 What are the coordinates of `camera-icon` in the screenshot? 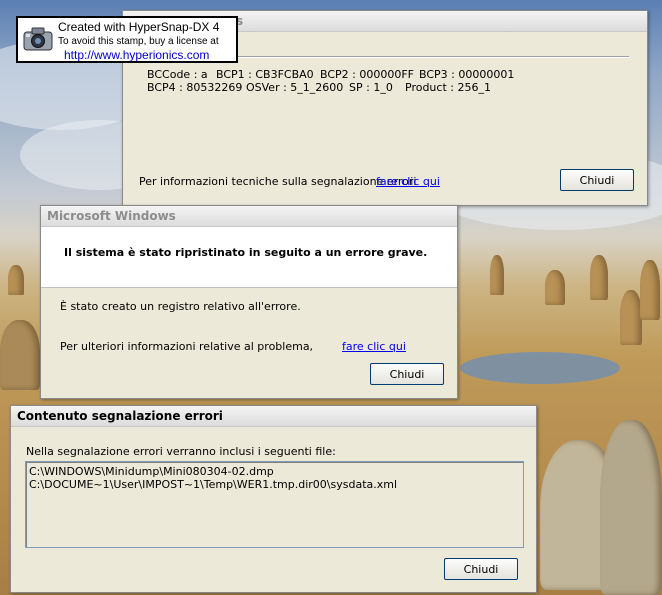 It's located at (38, 39).